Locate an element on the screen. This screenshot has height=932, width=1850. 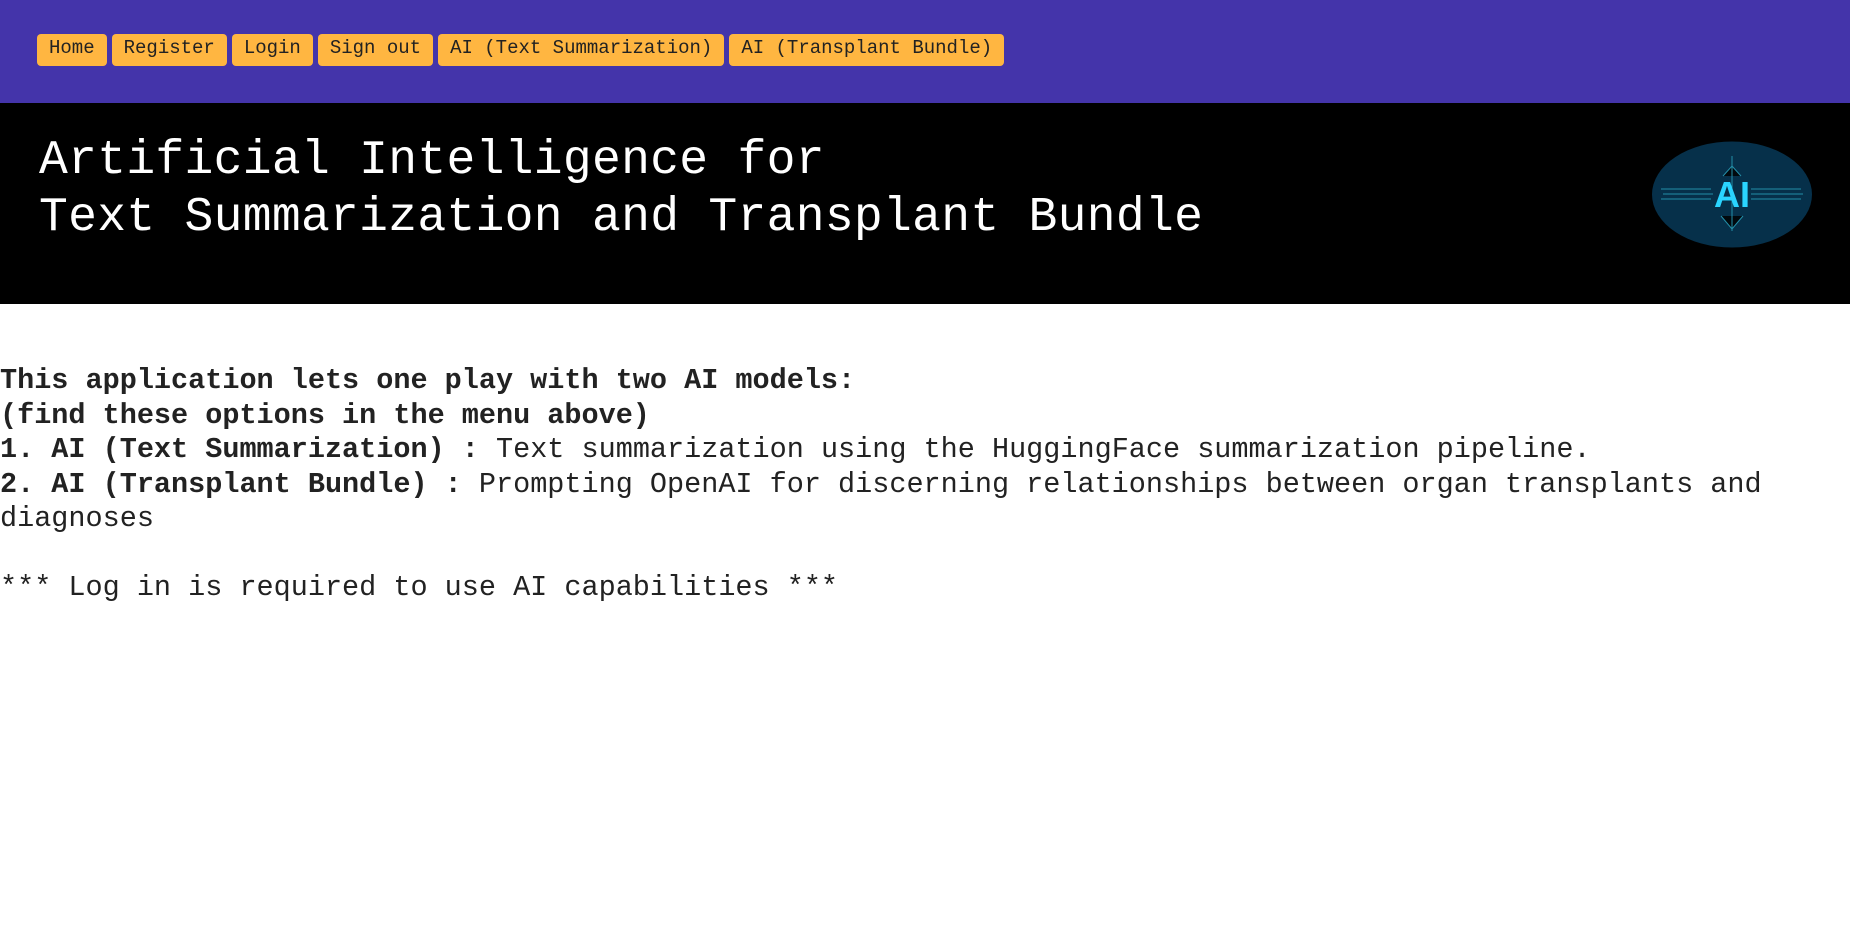
nav-ai-transplant-bundle: AI (Transplant Bundle) is located at coordinates (867, 49).